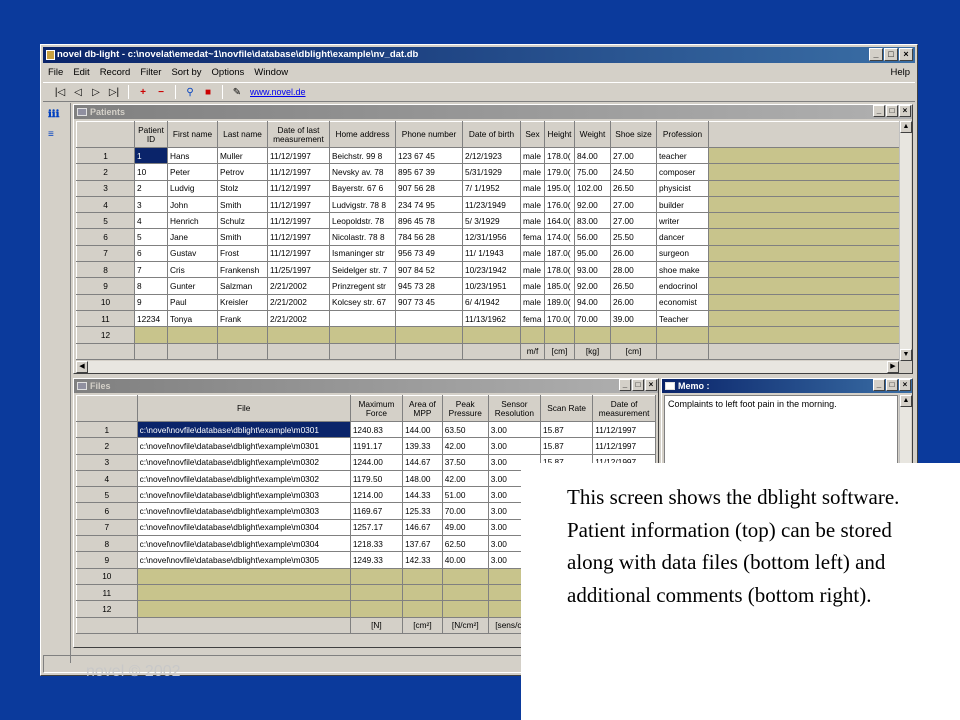 This screenshot has height=720, width=960. I want to click on table-cell: 39.00, so click(633, 318).